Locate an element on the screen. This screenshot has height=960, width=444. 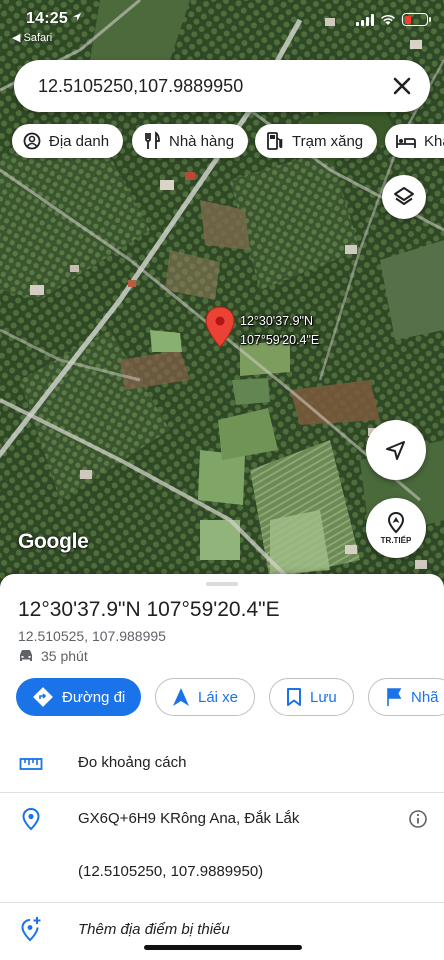
ruler-icon is located at coordinates (31, 764).